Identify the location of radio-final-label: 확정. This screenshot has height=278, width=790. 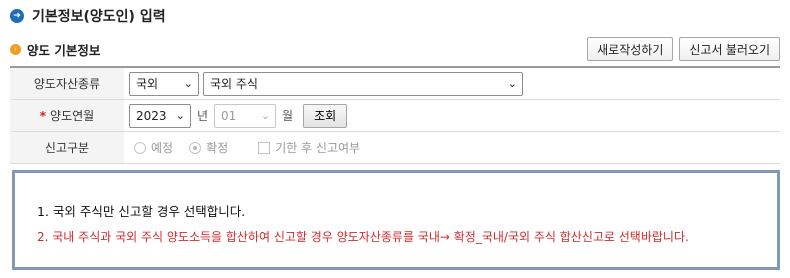
(217, 148).